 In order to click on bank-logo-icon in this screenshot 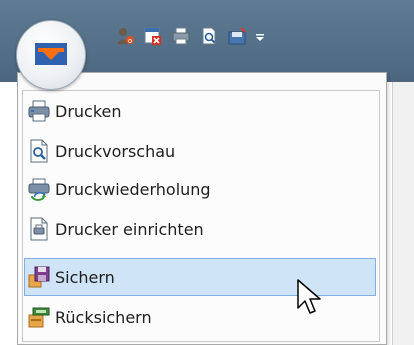, I will do `click(51, 54)`.